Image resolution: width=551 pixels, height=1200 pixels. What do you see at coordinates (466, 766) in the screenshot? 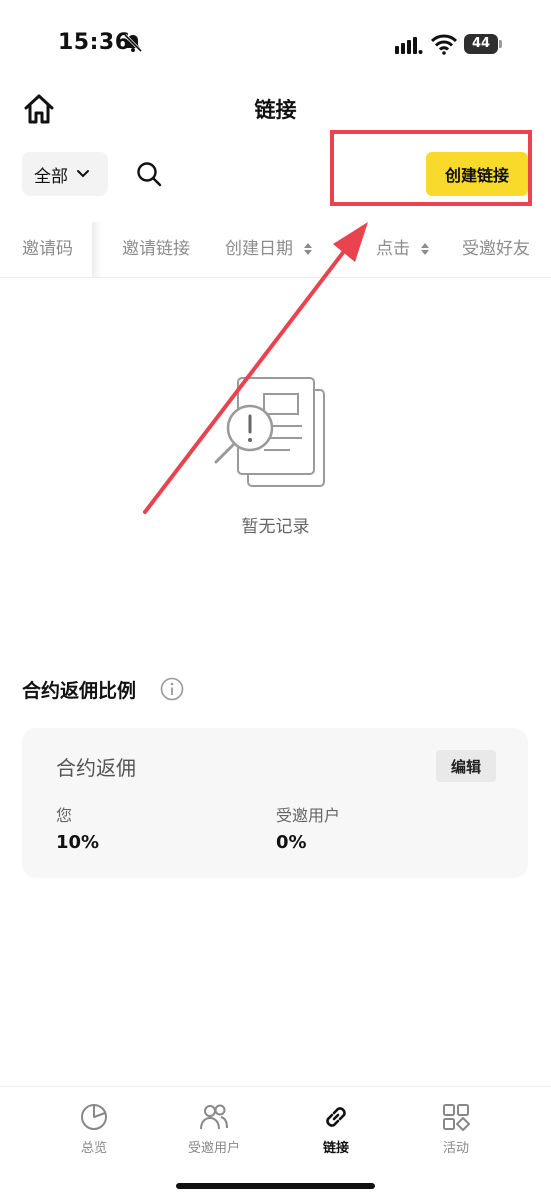
I see `edit-button: 编辑` at bounding box center [466, 766].